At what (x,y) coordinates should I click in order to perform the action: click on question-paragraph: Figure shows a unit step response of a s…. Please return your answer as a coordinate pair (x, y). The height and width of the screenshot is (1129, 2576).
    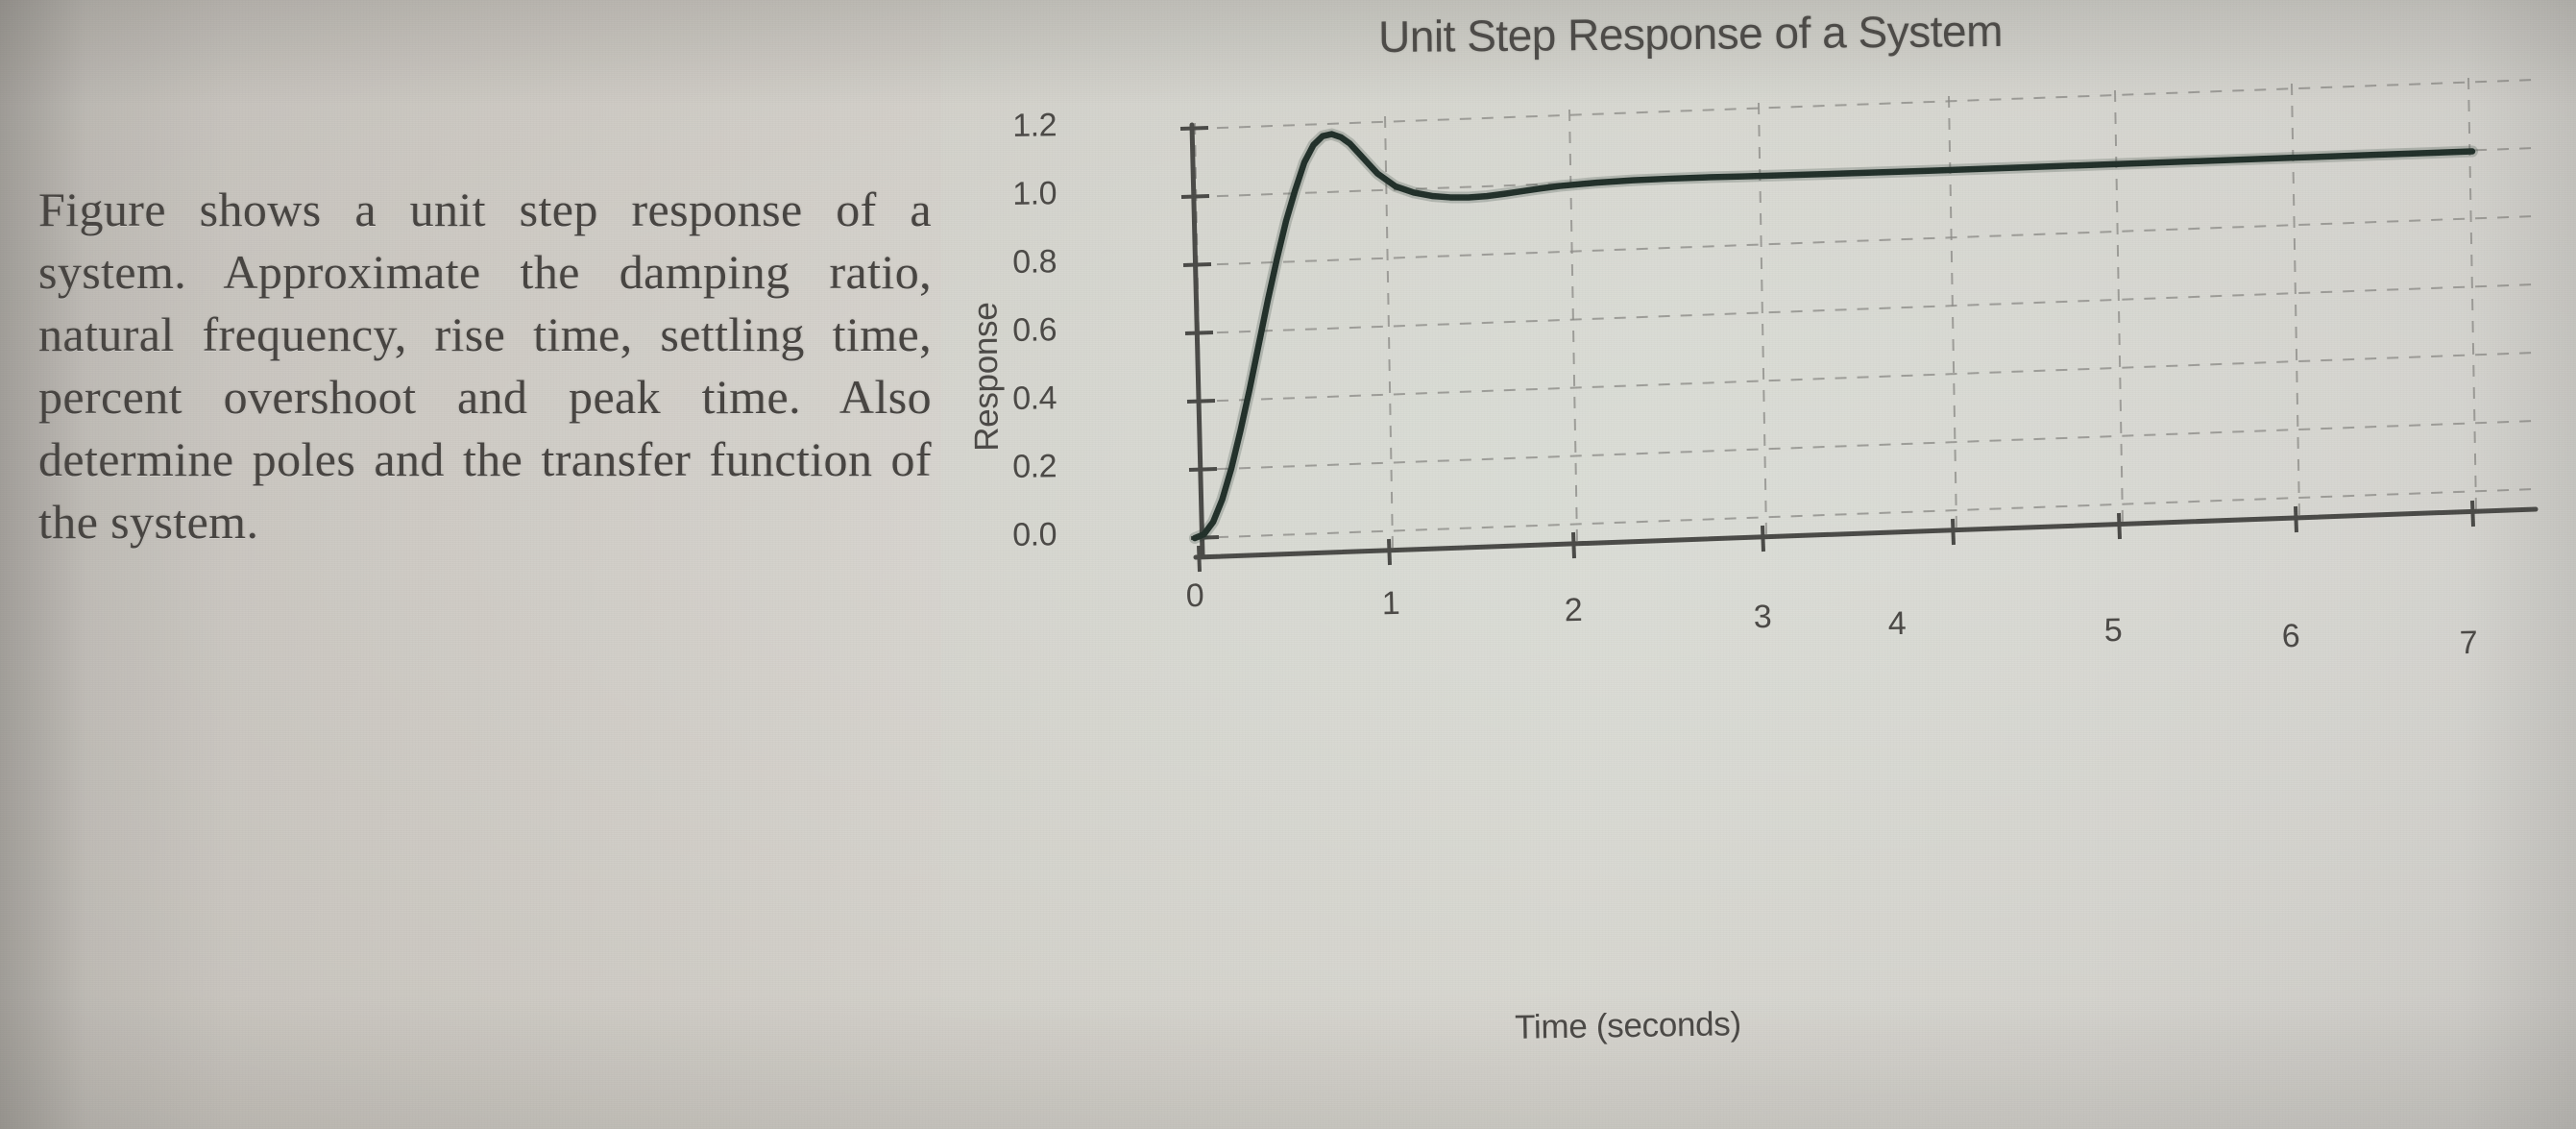
    Looking at the image, I should click on (485, 366).